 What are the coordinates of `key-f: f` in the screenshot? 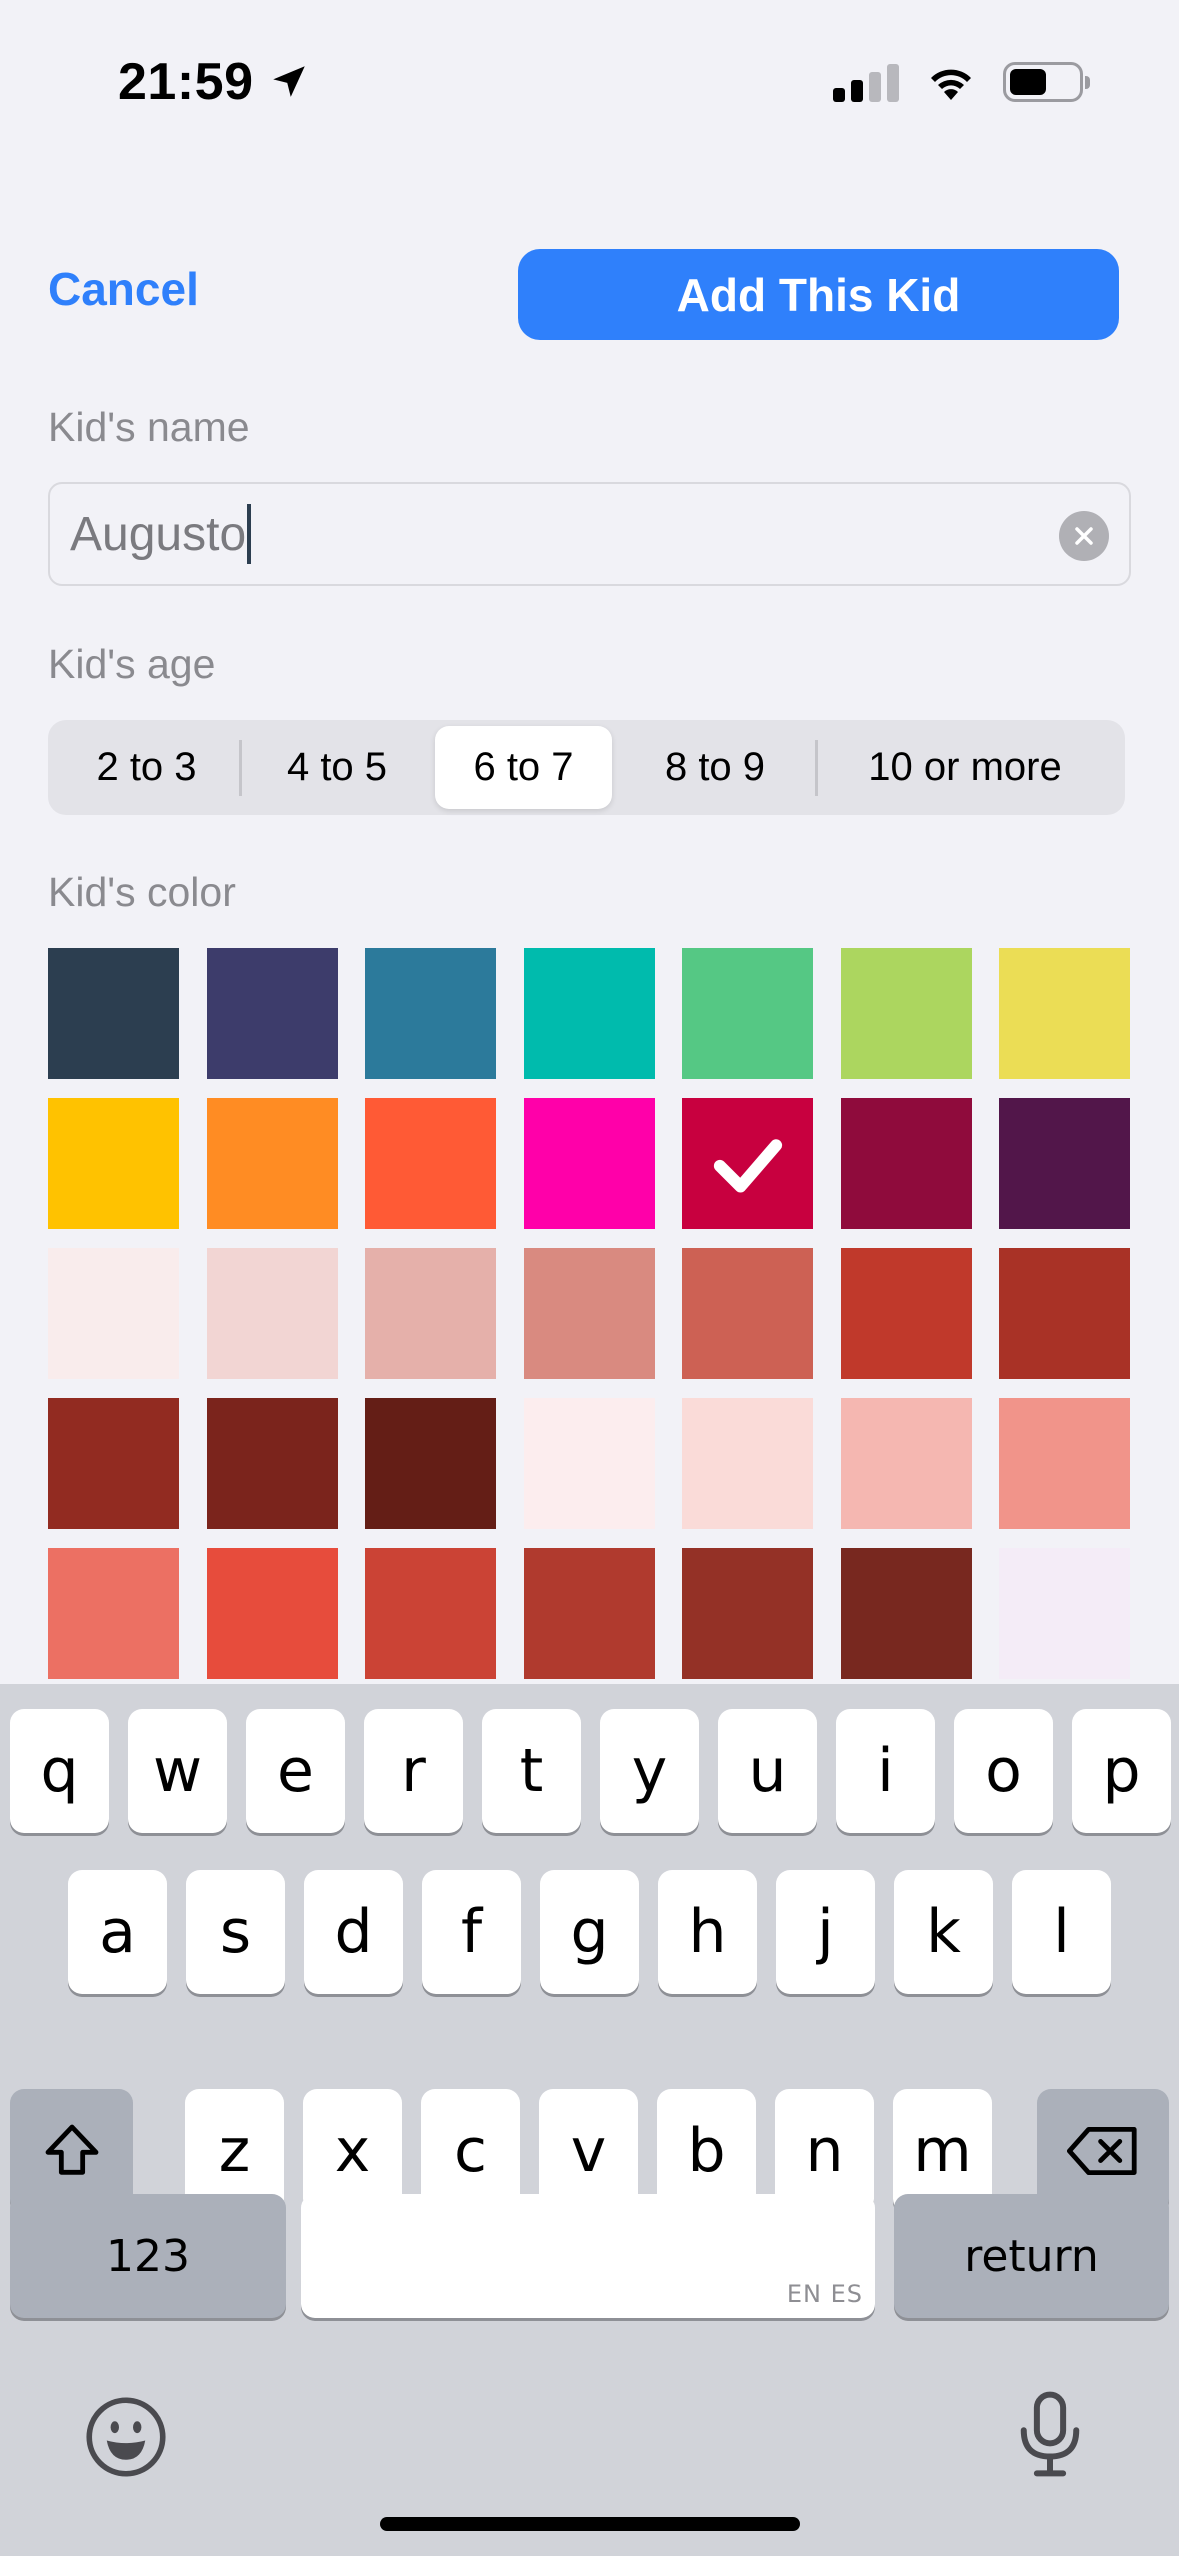 It's located at (471, 1932).